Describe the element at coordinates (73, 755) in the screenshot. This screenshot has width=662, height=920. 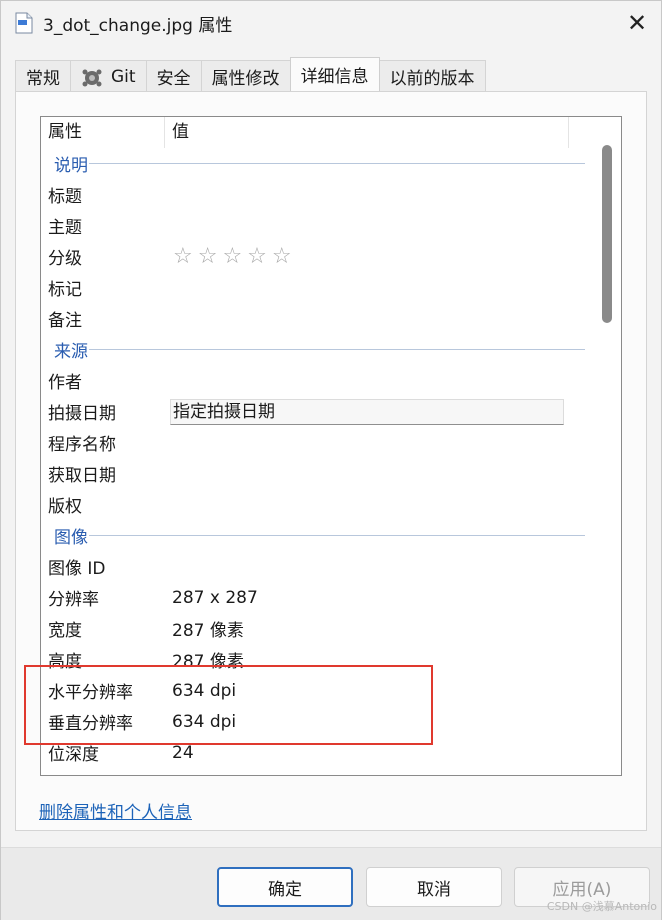
I see `property-key: 位深度` at that location.